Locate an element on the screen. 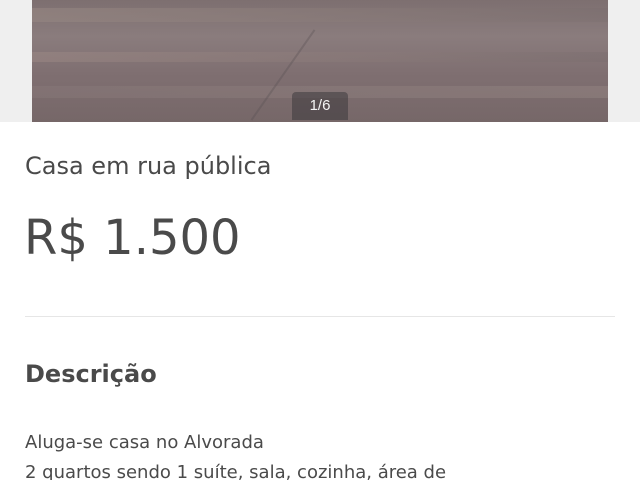 This screenshot has height=480, width=640. description-heading: Descrição is located at coordinates (91, 374).